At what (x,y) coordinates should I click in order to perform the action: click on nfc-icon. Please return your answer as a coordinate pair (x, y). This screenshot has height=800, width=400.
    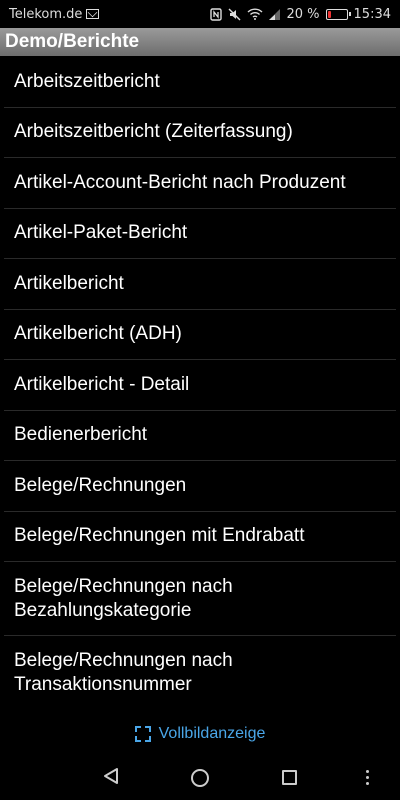
    Looking at the image, I should click on (215, 14).